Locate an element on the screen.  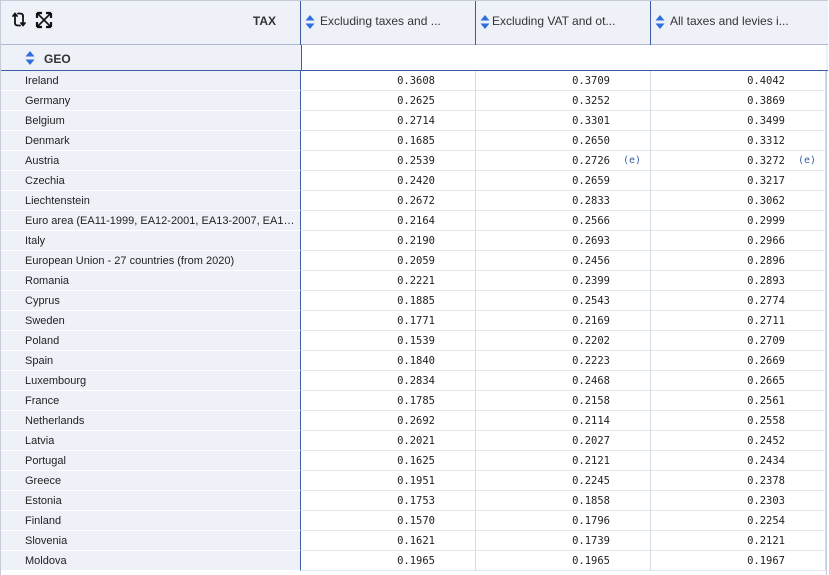
row-header-geo: Spain is located at coordinates (151, 361).